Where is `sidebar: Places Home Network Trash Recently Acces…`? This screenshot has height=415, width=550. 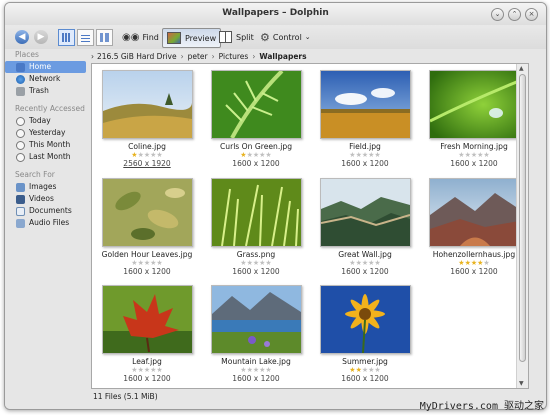 sidebar: Places Home Network Trash Recently Acces… is located at coordinates (46, 229).